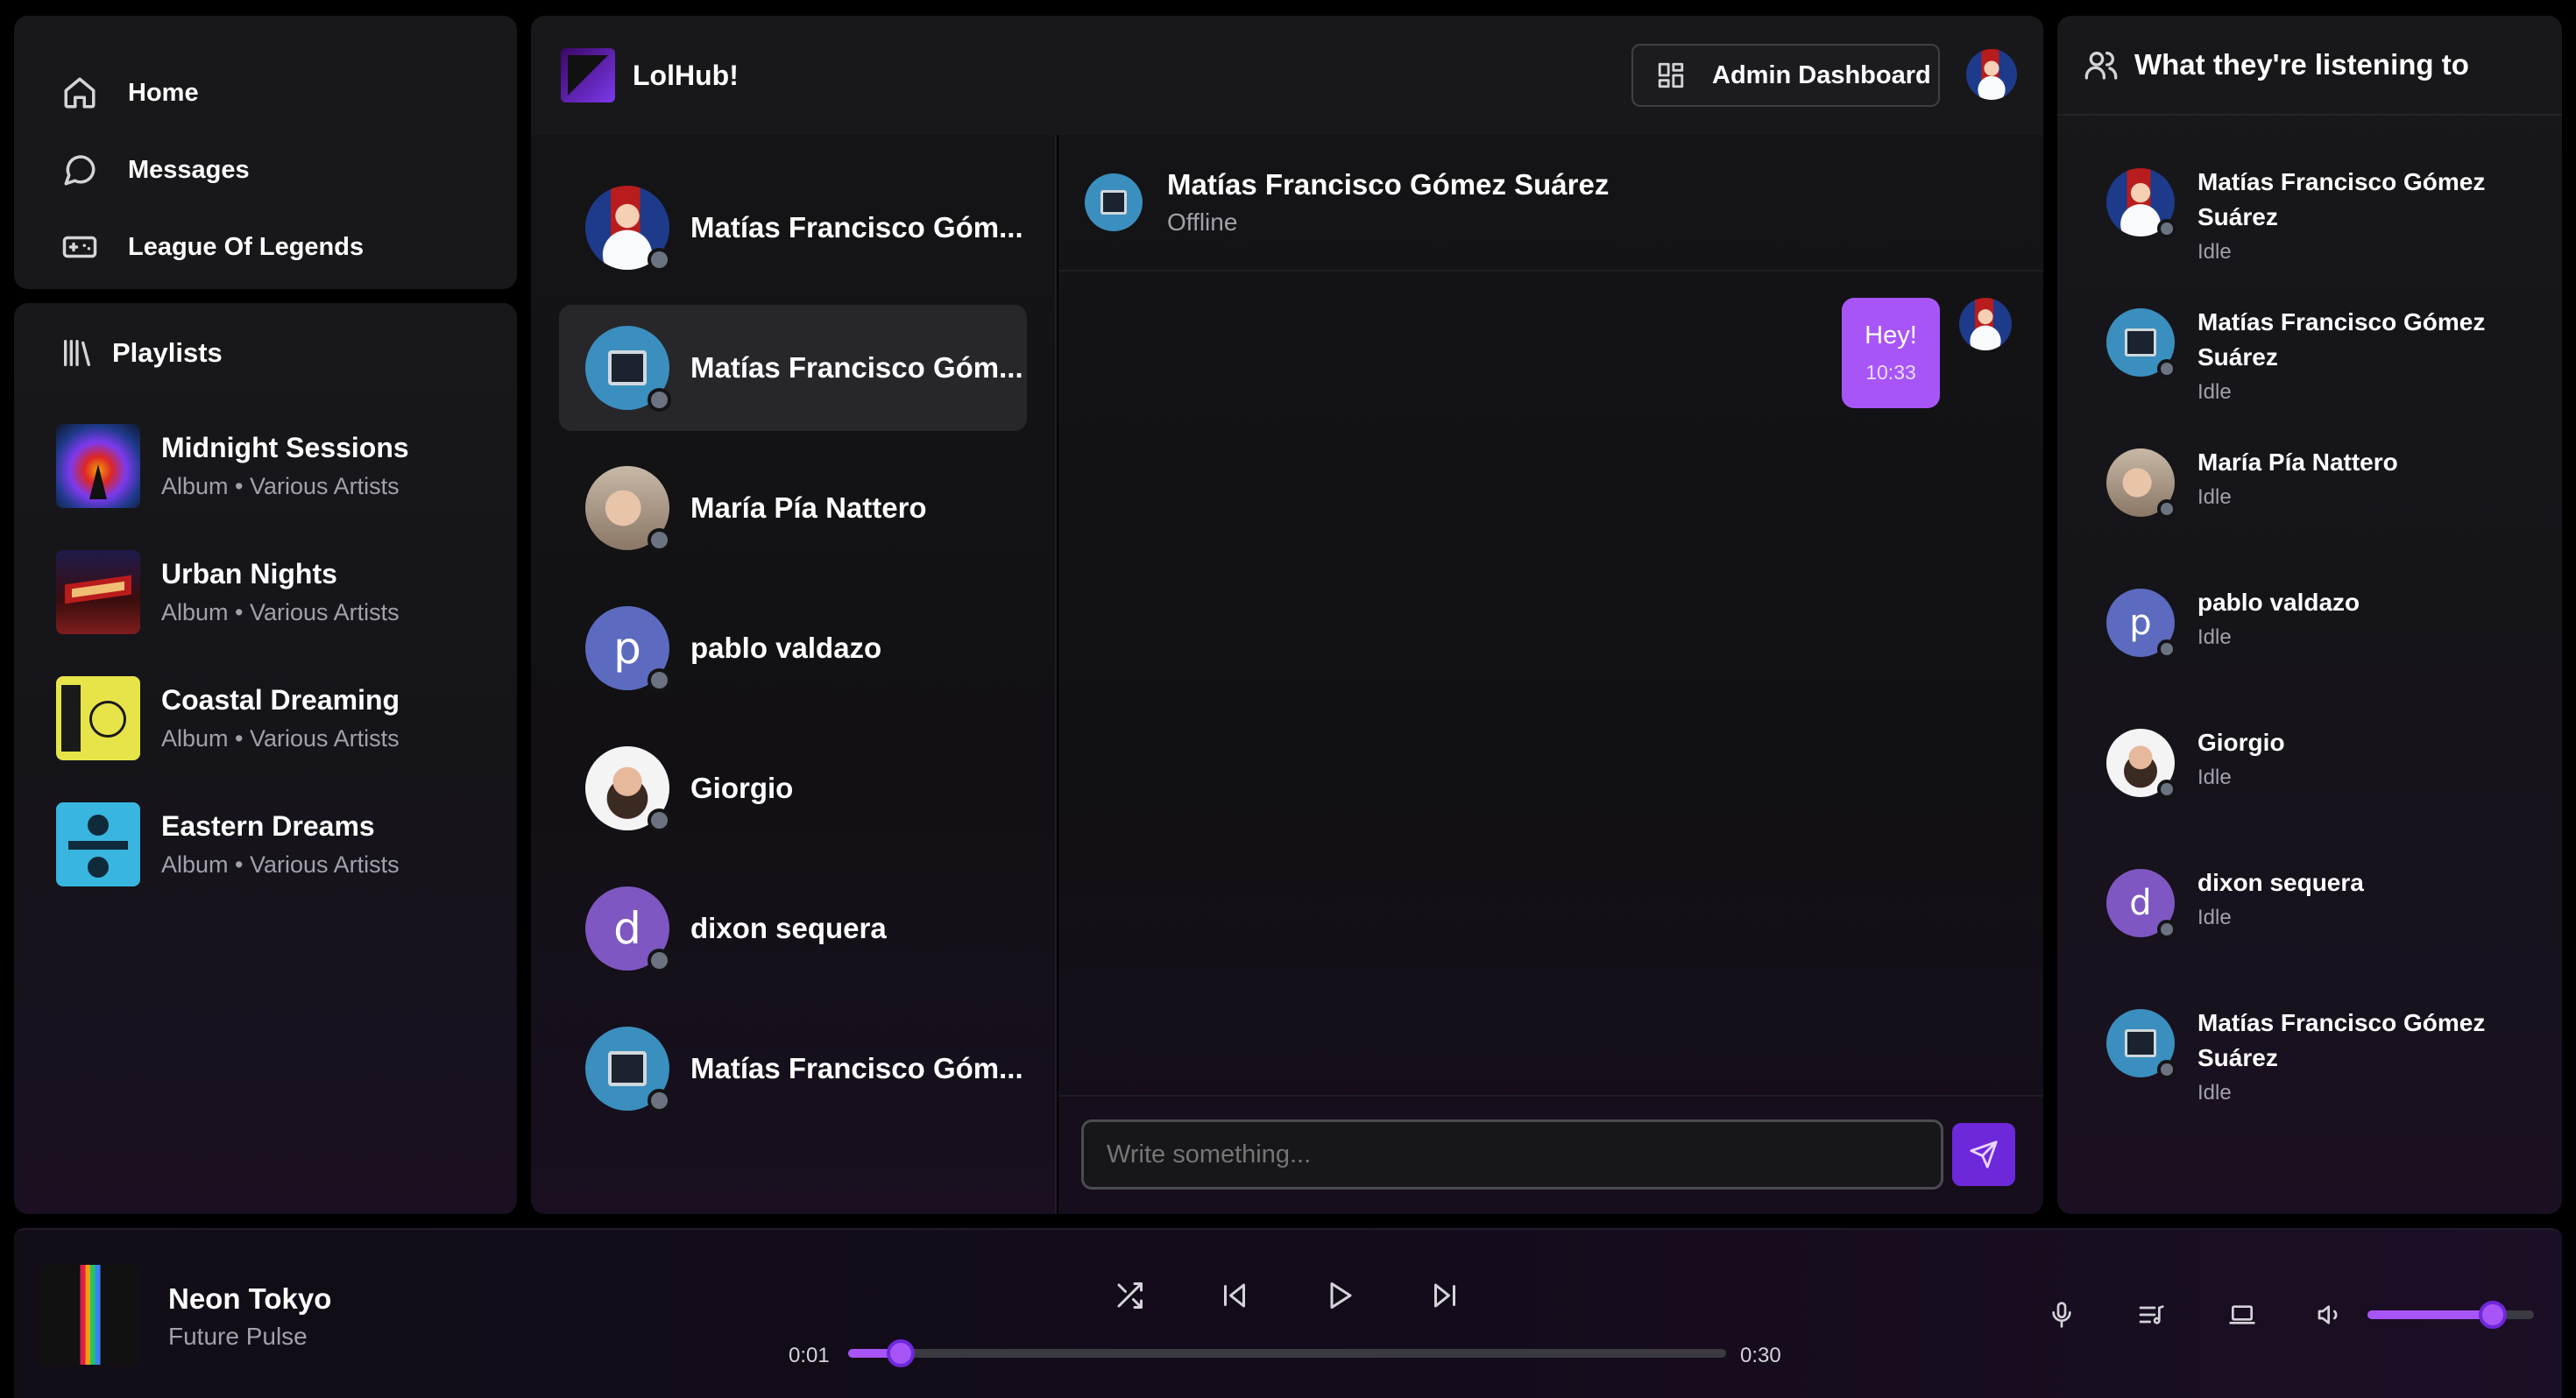 This screenshot has width=2576, height=1398. I want to click on message-circle-icon, so click(80, 170).